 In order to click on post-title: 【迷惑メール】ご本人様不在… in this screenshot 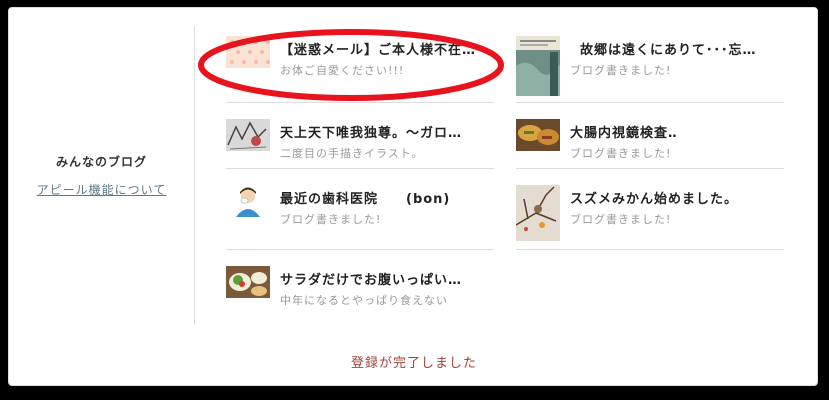, I will do `click(387, 48)`.